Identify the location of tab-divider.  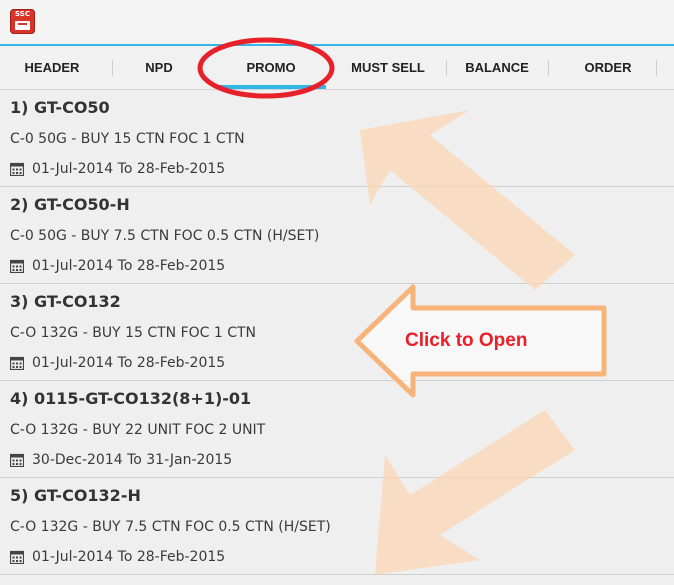
(656, 68).